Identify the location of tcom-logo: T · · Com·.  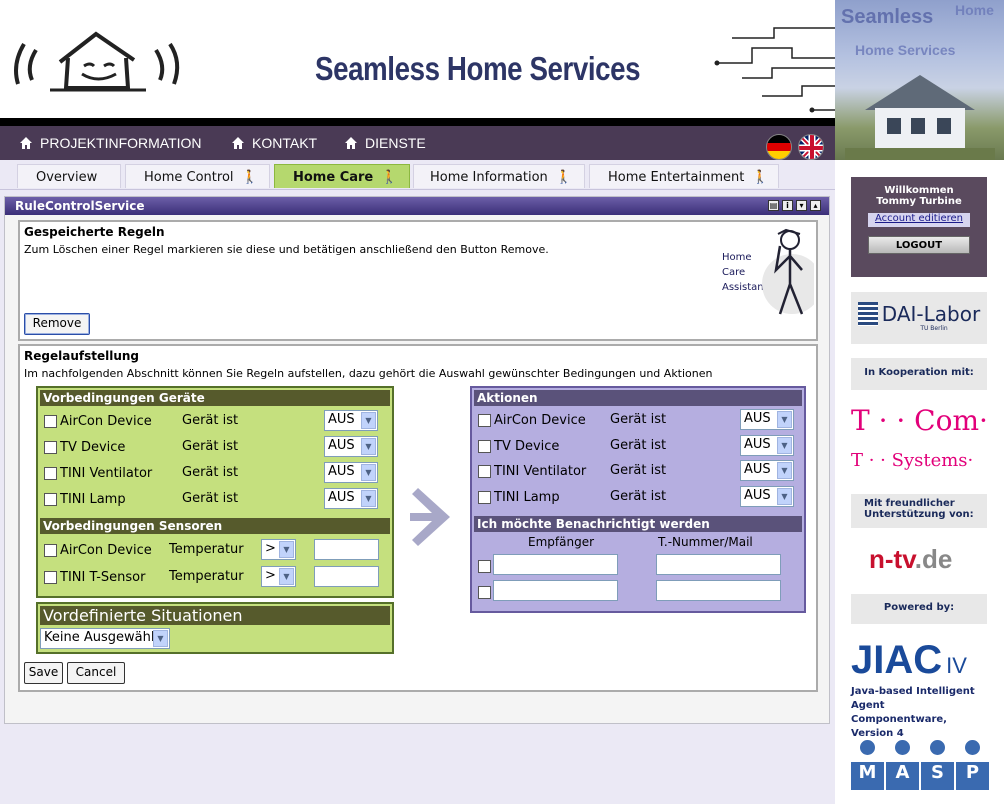
(919, 420).